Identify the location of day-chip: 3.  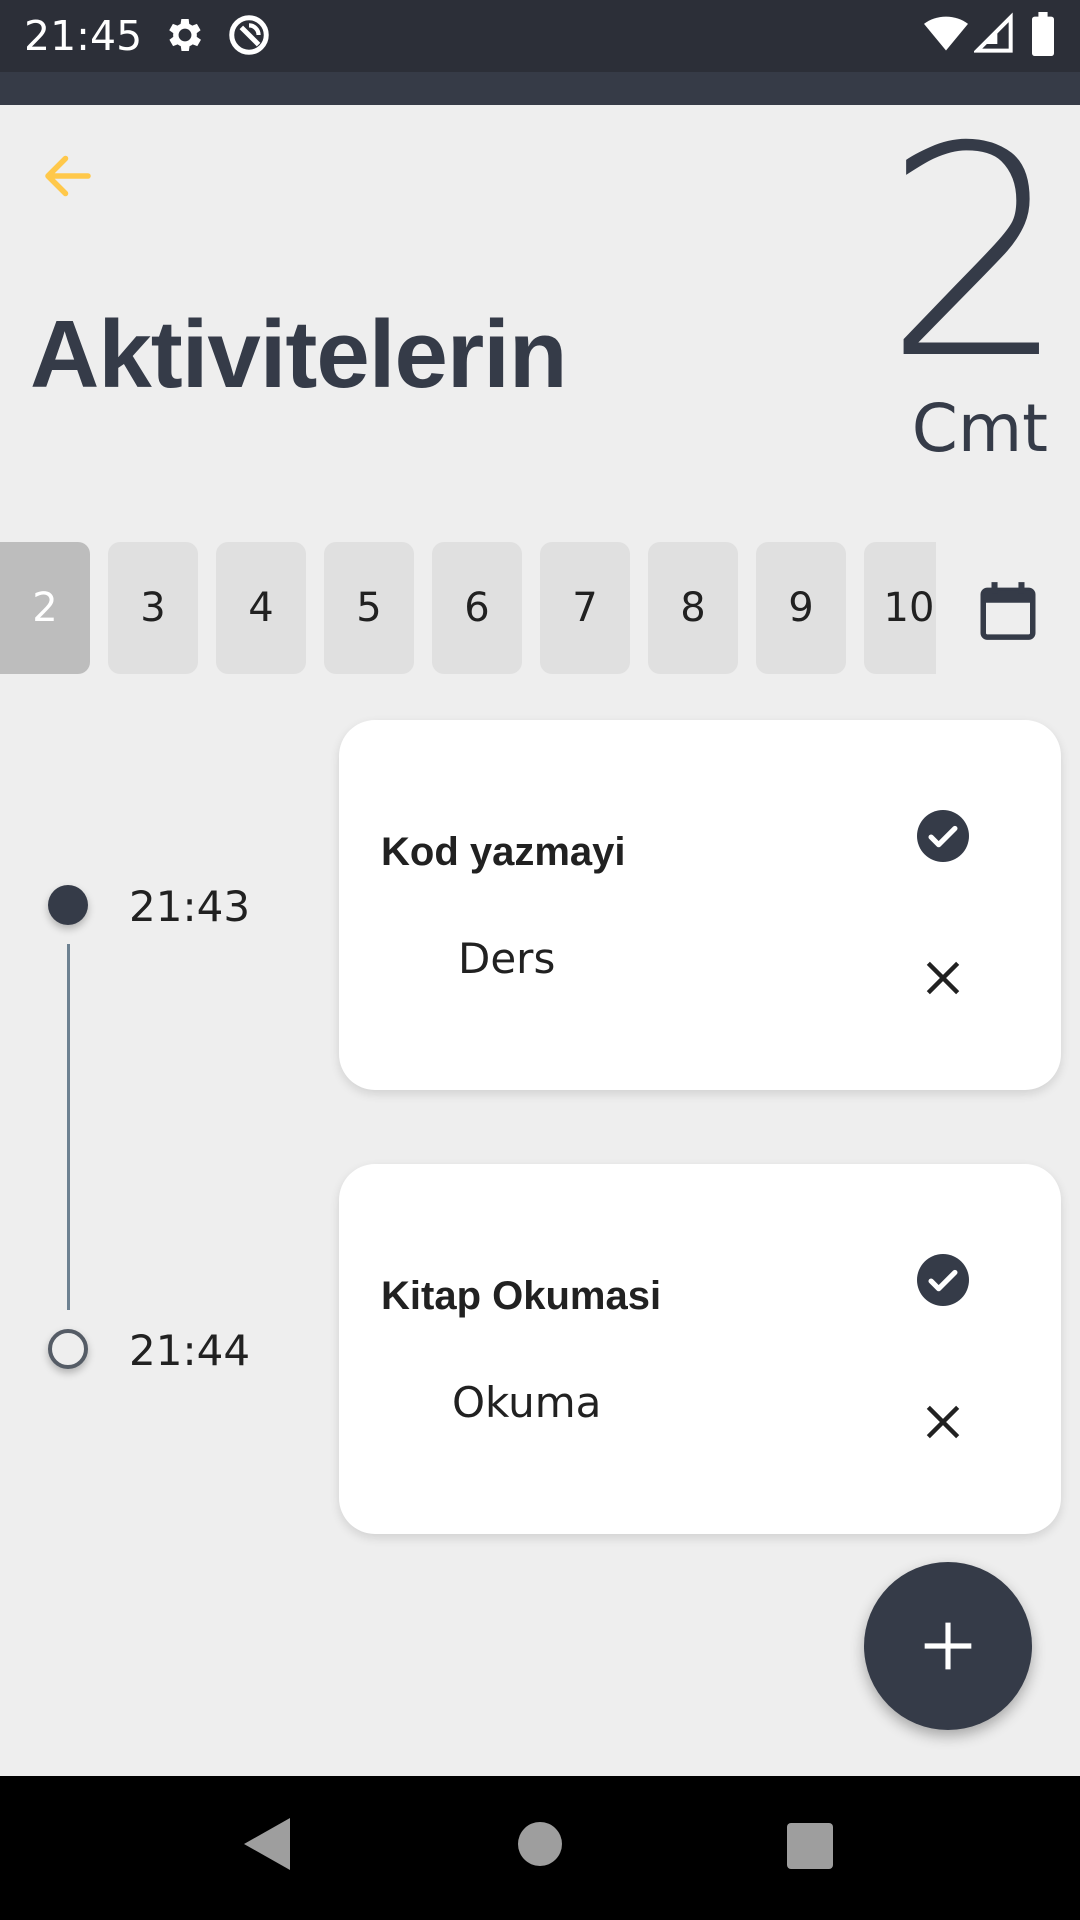
(153, 608).